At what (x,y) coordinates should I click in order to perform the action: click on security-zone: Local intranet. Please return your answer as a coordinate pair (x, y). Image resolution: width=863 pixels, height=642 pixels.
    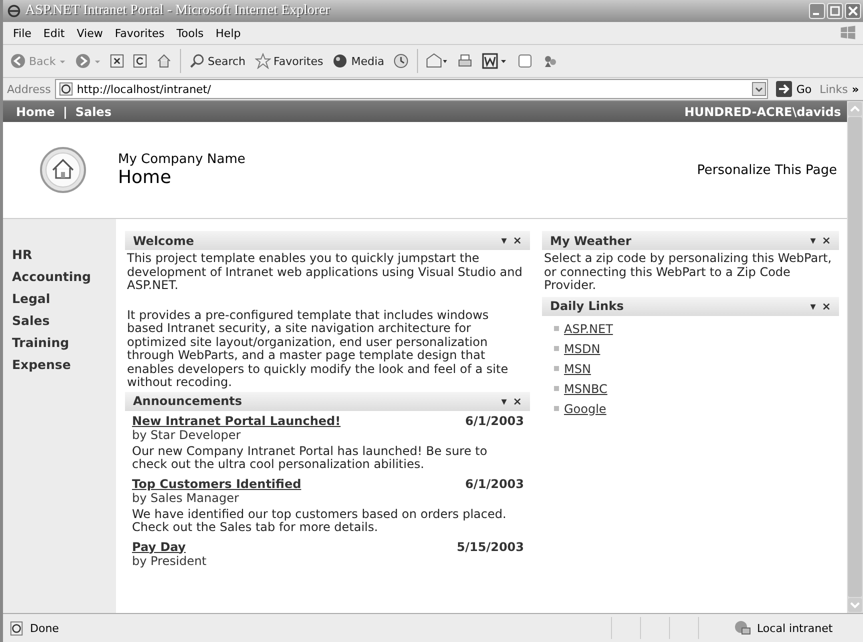
    Looking at the image, I should click on (795, 628).